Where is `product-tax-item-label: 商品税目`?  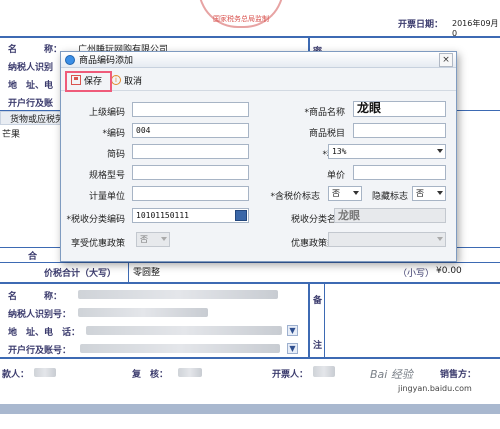
product-tax-item-label: 商品税目 is located at coordinates (326, 134).